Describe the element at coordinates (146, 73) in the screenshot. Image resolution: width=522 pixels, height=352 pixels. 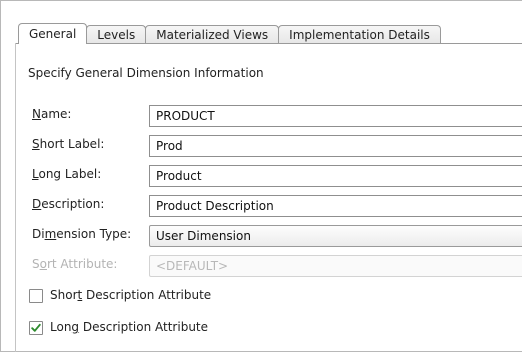
I see `section-heading: Specify General Dimension Information` at that location.